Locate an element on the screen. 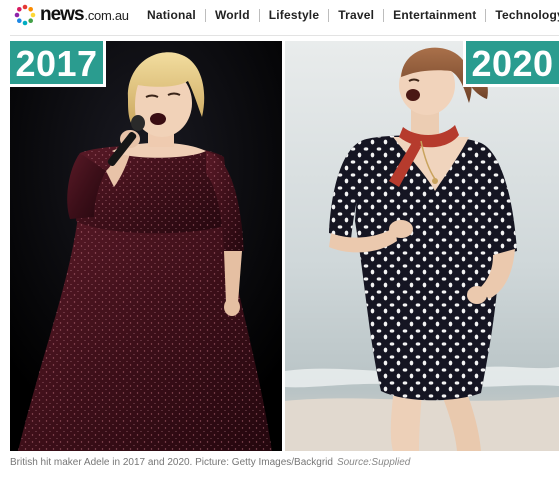 The image size is (559, 478). nav-item-national: National is located at coordinates (176, 15).